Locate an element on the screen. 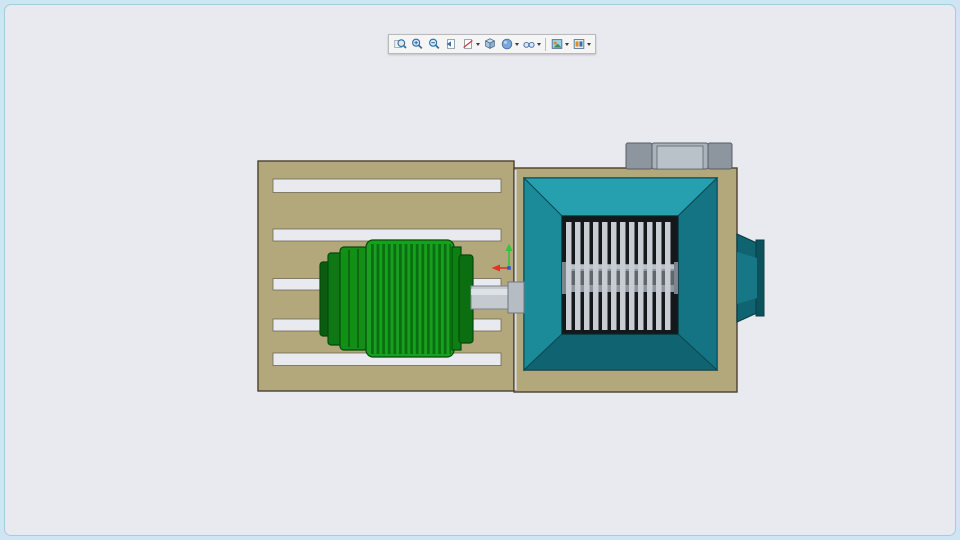 The height and width of the screenshot is (540, 960). display-style-button is located at coordinates (509, 44).